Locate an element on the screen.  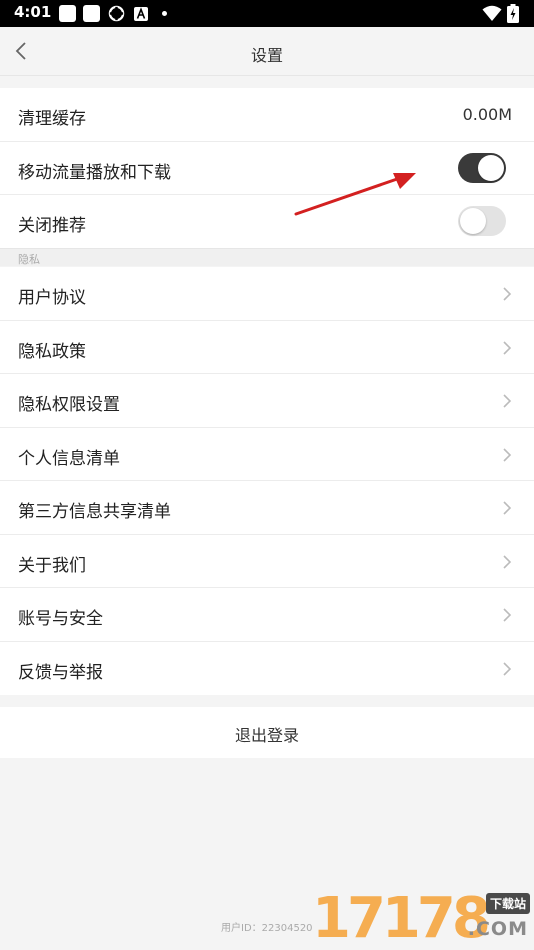
list-item-privacy-permissions: 隐私权限设置 is located at coordinates (267, 401).